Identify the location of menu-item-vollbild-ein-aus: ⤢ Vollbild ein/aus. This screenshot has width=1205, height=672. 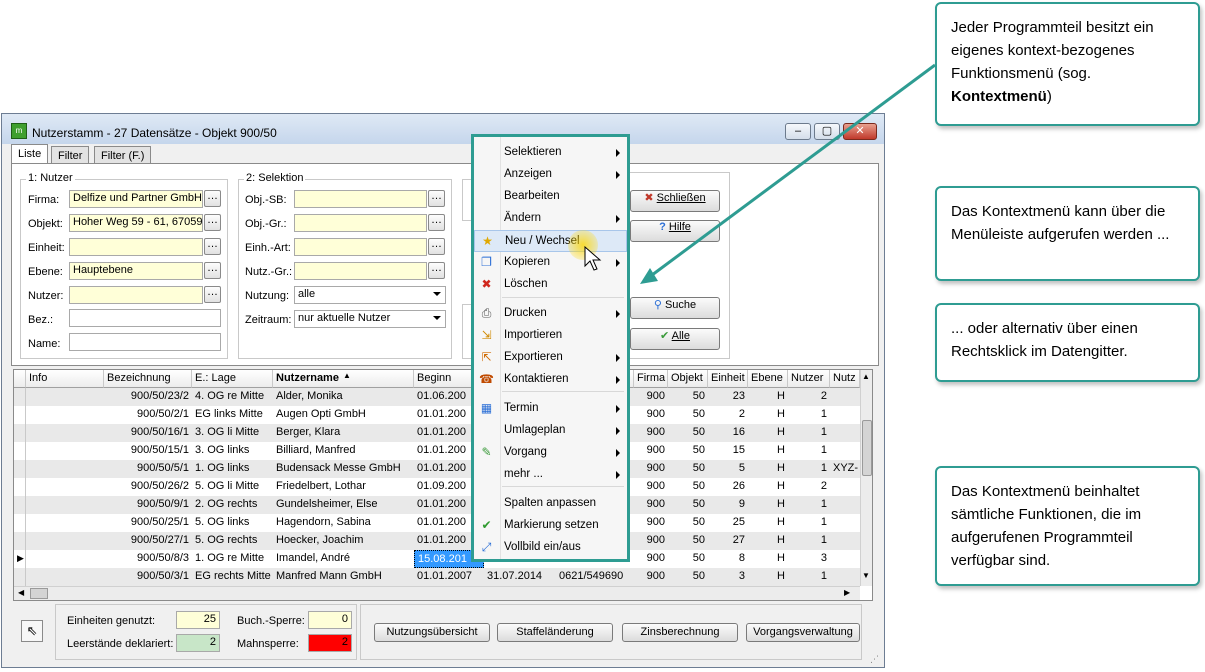
(550, 548).